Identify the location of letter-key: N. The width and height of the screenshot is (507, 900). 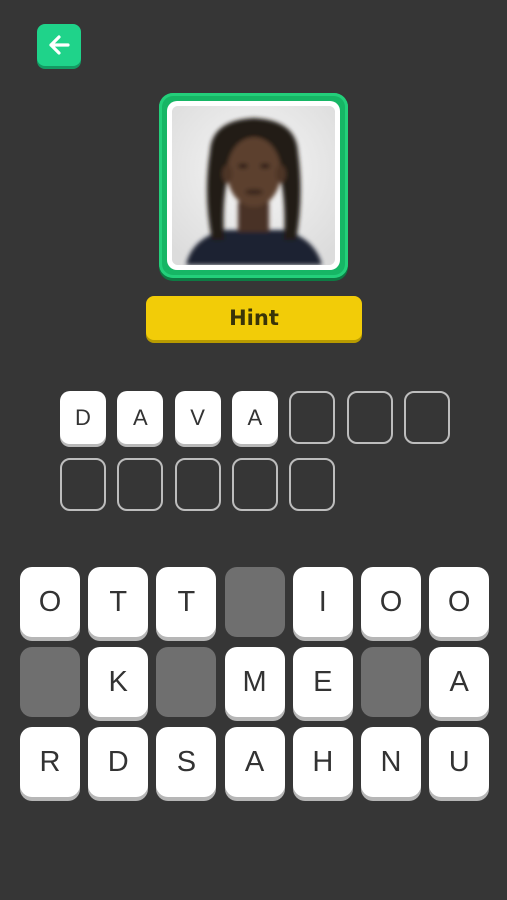
(391, 762).